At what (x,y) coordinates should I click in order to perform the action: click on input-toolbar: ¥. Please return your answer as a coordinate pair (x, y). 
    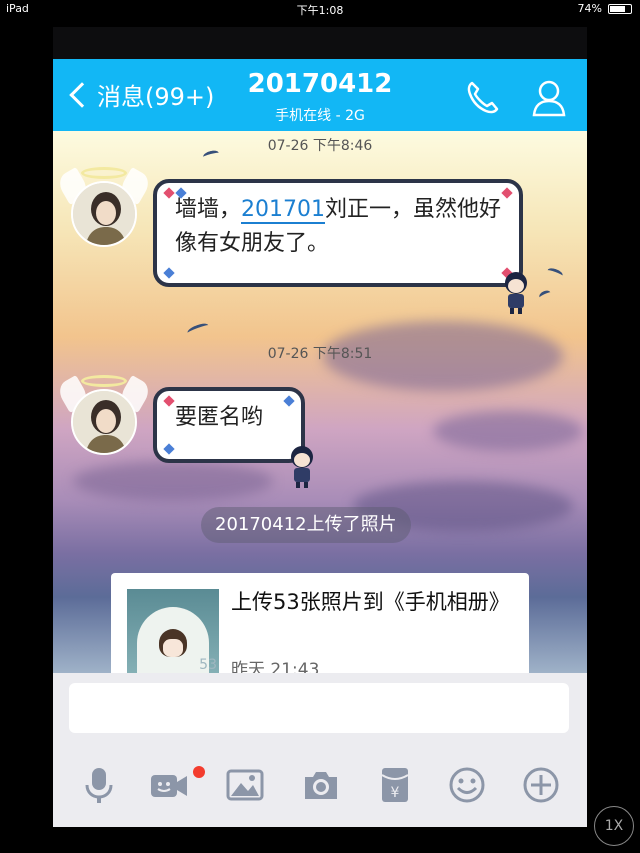
    Looking at the image, I should click on (320, 785).